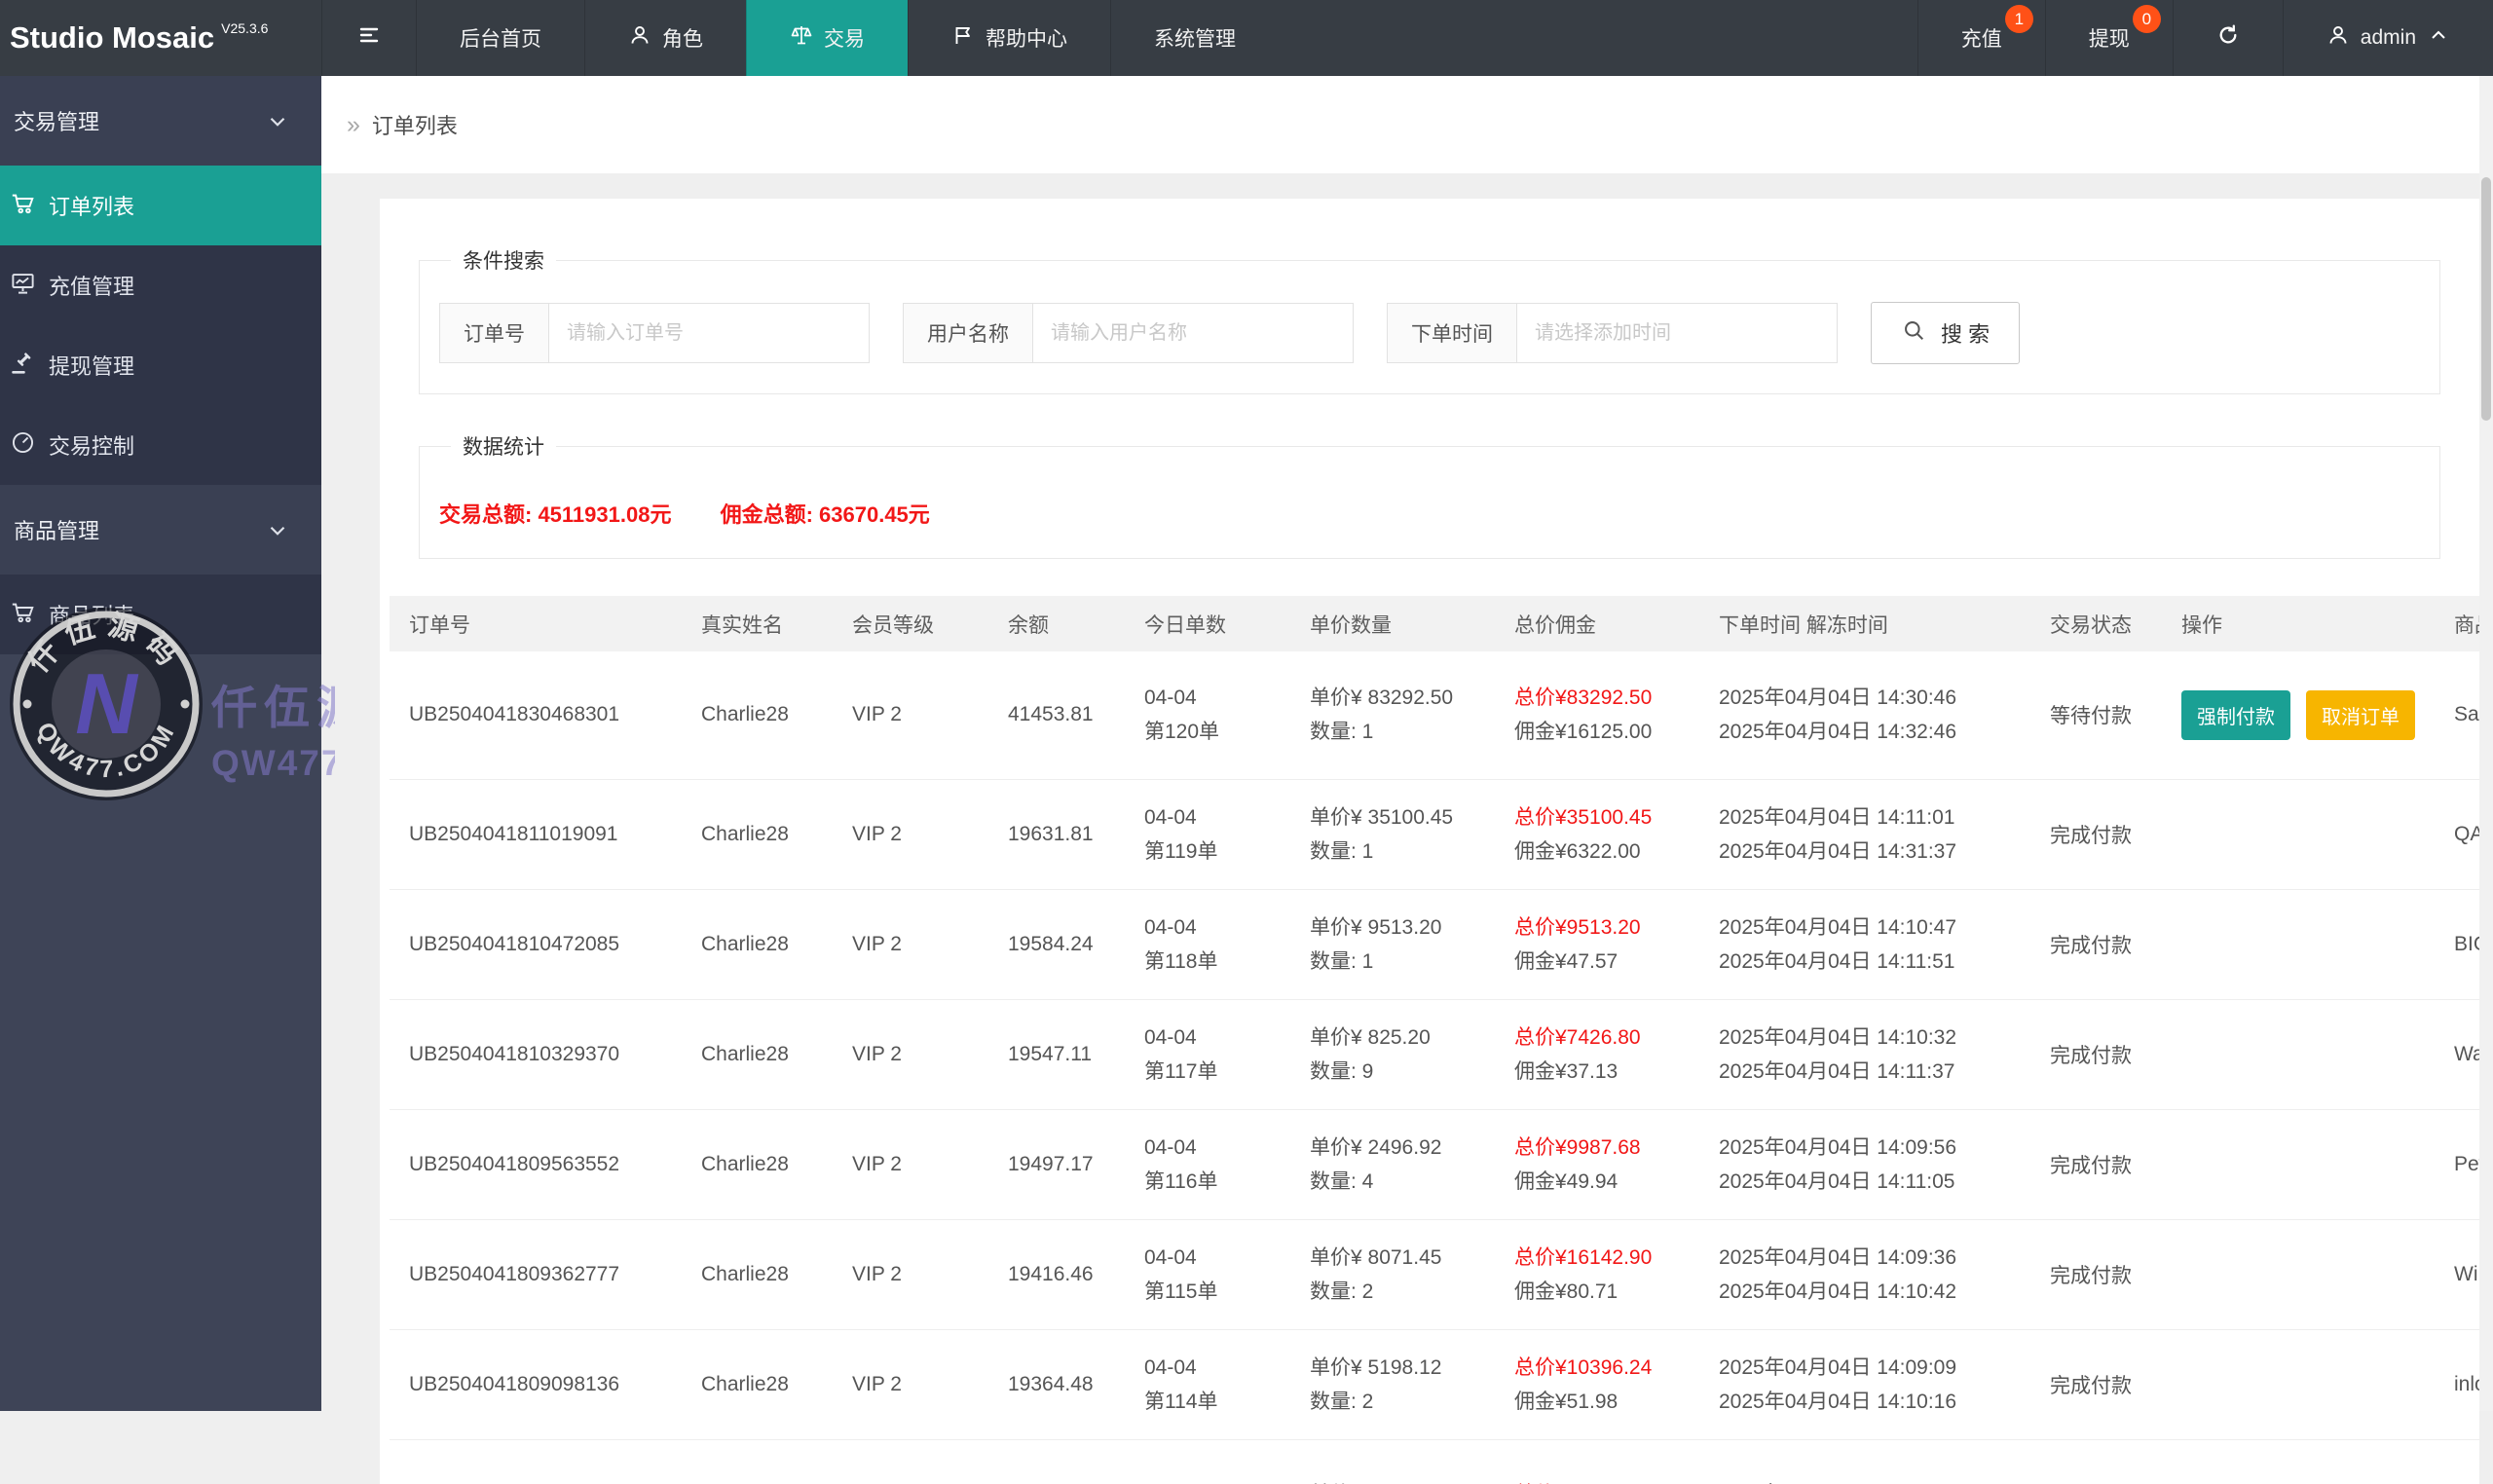 The height and width of the screenshot is (1484, 2493). What do you see at coordinates (161, 121) in the screenshot?
I see `sidebar-group-trade-management: 交易管理` at bounding box center [161, 121].